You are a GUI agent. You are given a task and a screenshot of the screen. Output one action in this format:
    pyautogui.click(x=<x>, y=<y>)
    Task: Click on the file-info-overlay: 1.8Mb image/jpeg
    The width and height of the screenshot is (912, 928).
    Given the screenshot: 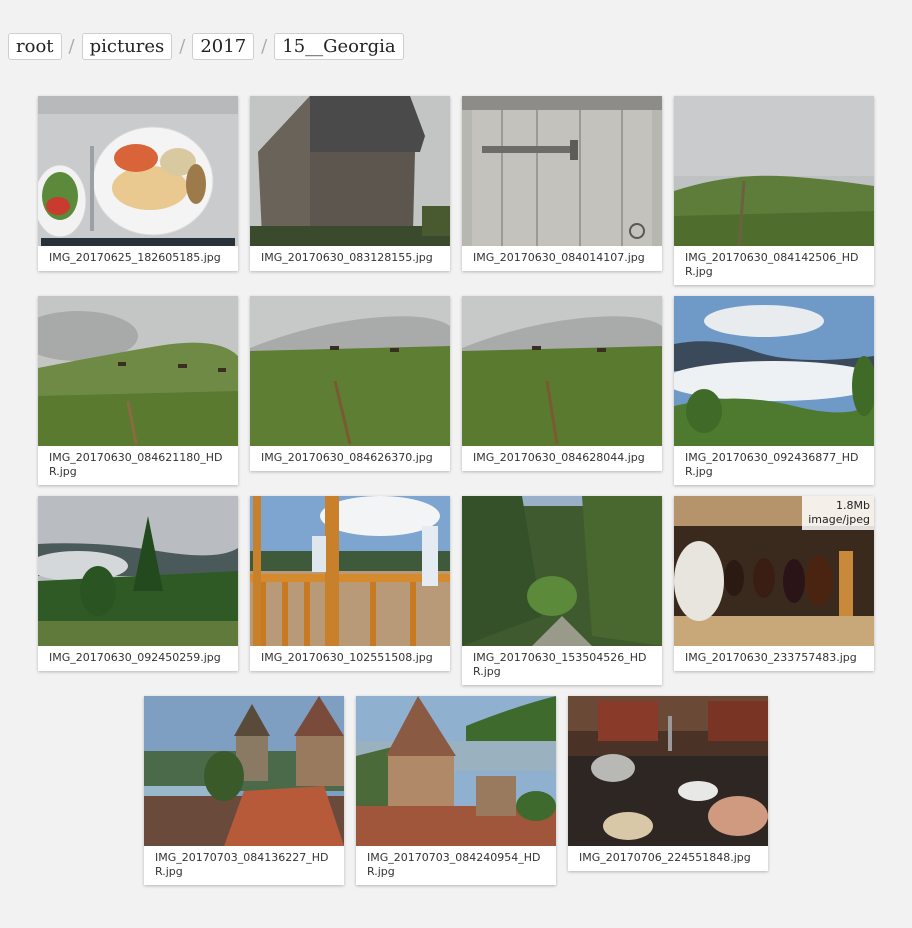 What is the action you would take?
    pyautogui.click(x=838, y=513)
    